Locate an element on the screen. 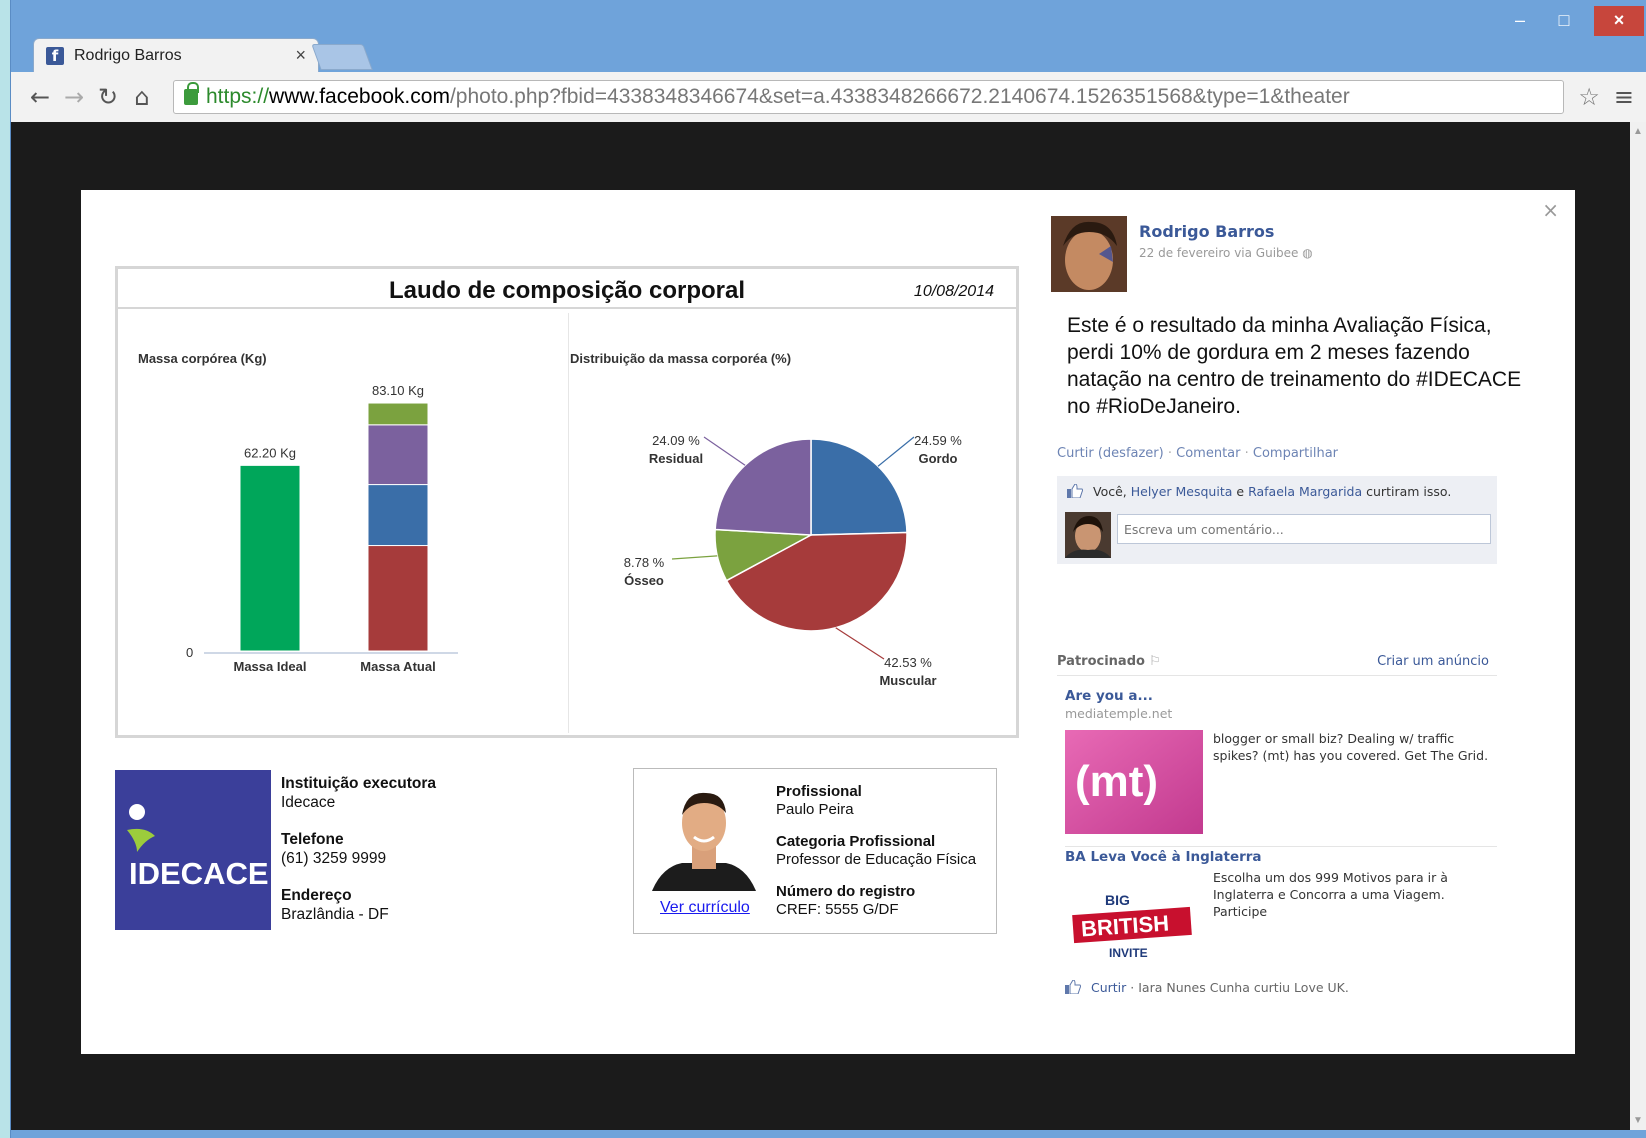 The width and height of the screenshot is (1646, 1138). y-tick-label: 0 is located at coordinates (189, 652).